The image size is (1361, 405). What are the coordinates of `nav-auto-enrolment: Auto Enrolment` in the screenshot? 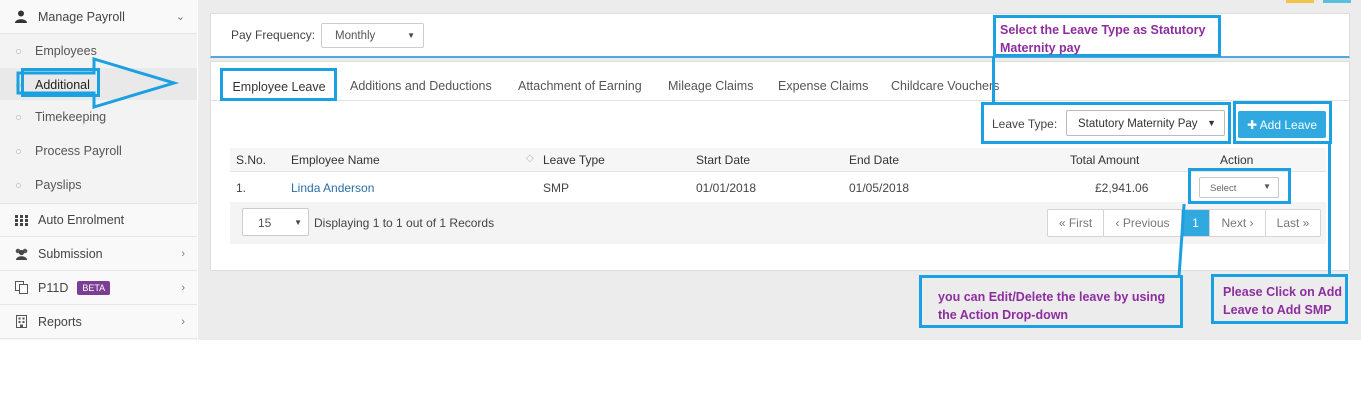 It's located at (98, 220).